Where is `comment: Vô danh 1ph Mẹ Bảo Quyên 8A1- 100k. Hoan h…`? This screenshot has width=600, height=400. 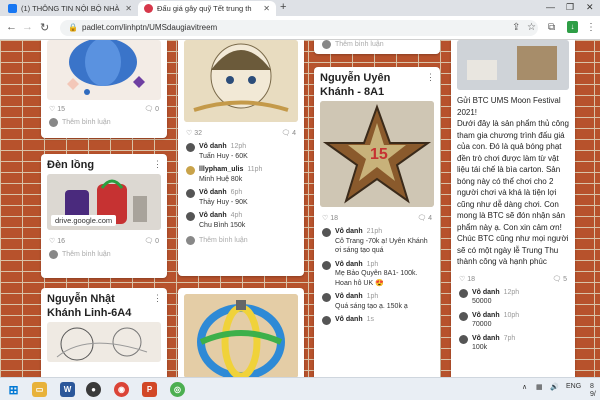
comment: Vô danh 1ph Mẹ Bảo Quyên 8A1- 100k. Hoan h… is located at coordinates (377, 274).